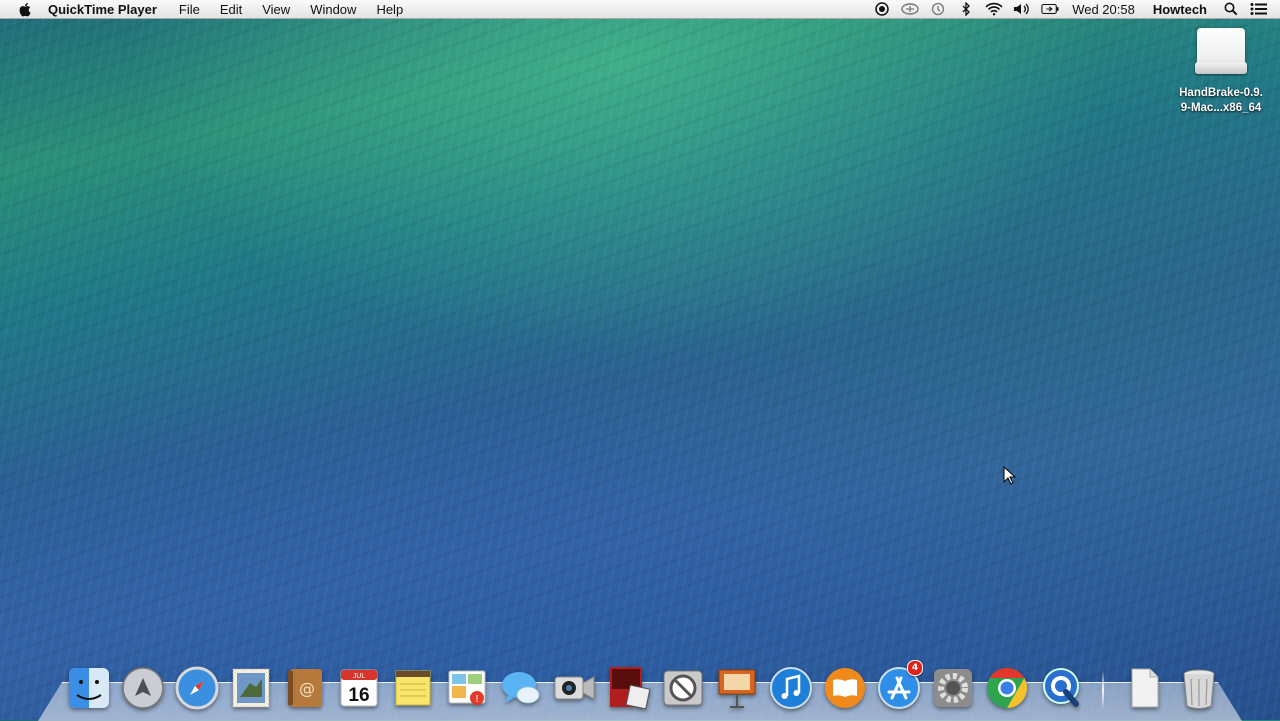 This screenshot has height=721, width=1280. I want to click on launchpad-icon, so click(143, 688).